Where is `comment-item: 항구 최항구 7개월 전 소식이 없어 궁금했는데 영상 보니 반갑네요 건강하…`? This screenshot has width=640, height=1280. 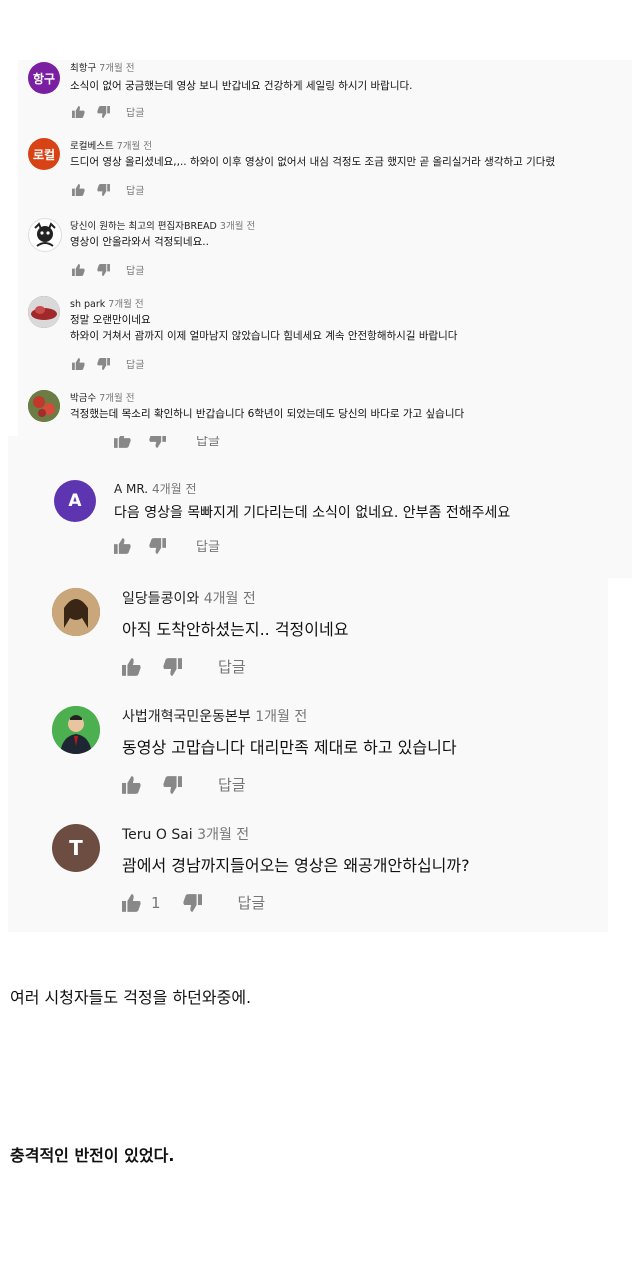 comment-item: 항구 최항구 7개월 전 소식이 없어 궁금했는데 영상 보니 반갑네요 건강하… is located at coordinates (325, 99).